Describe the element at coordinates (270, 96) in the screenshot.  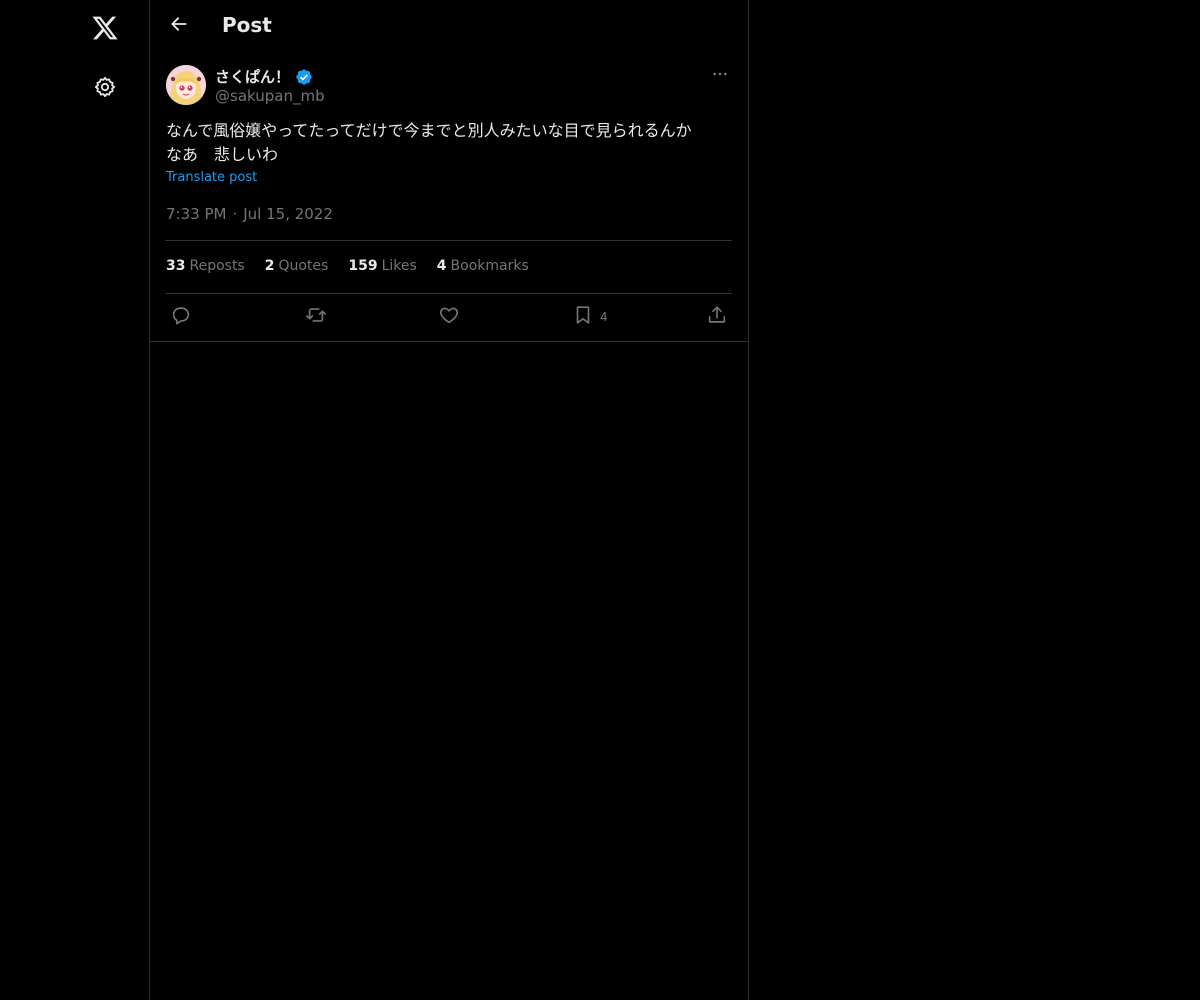
I see `author-handle: @sakupan_mb` at that location.